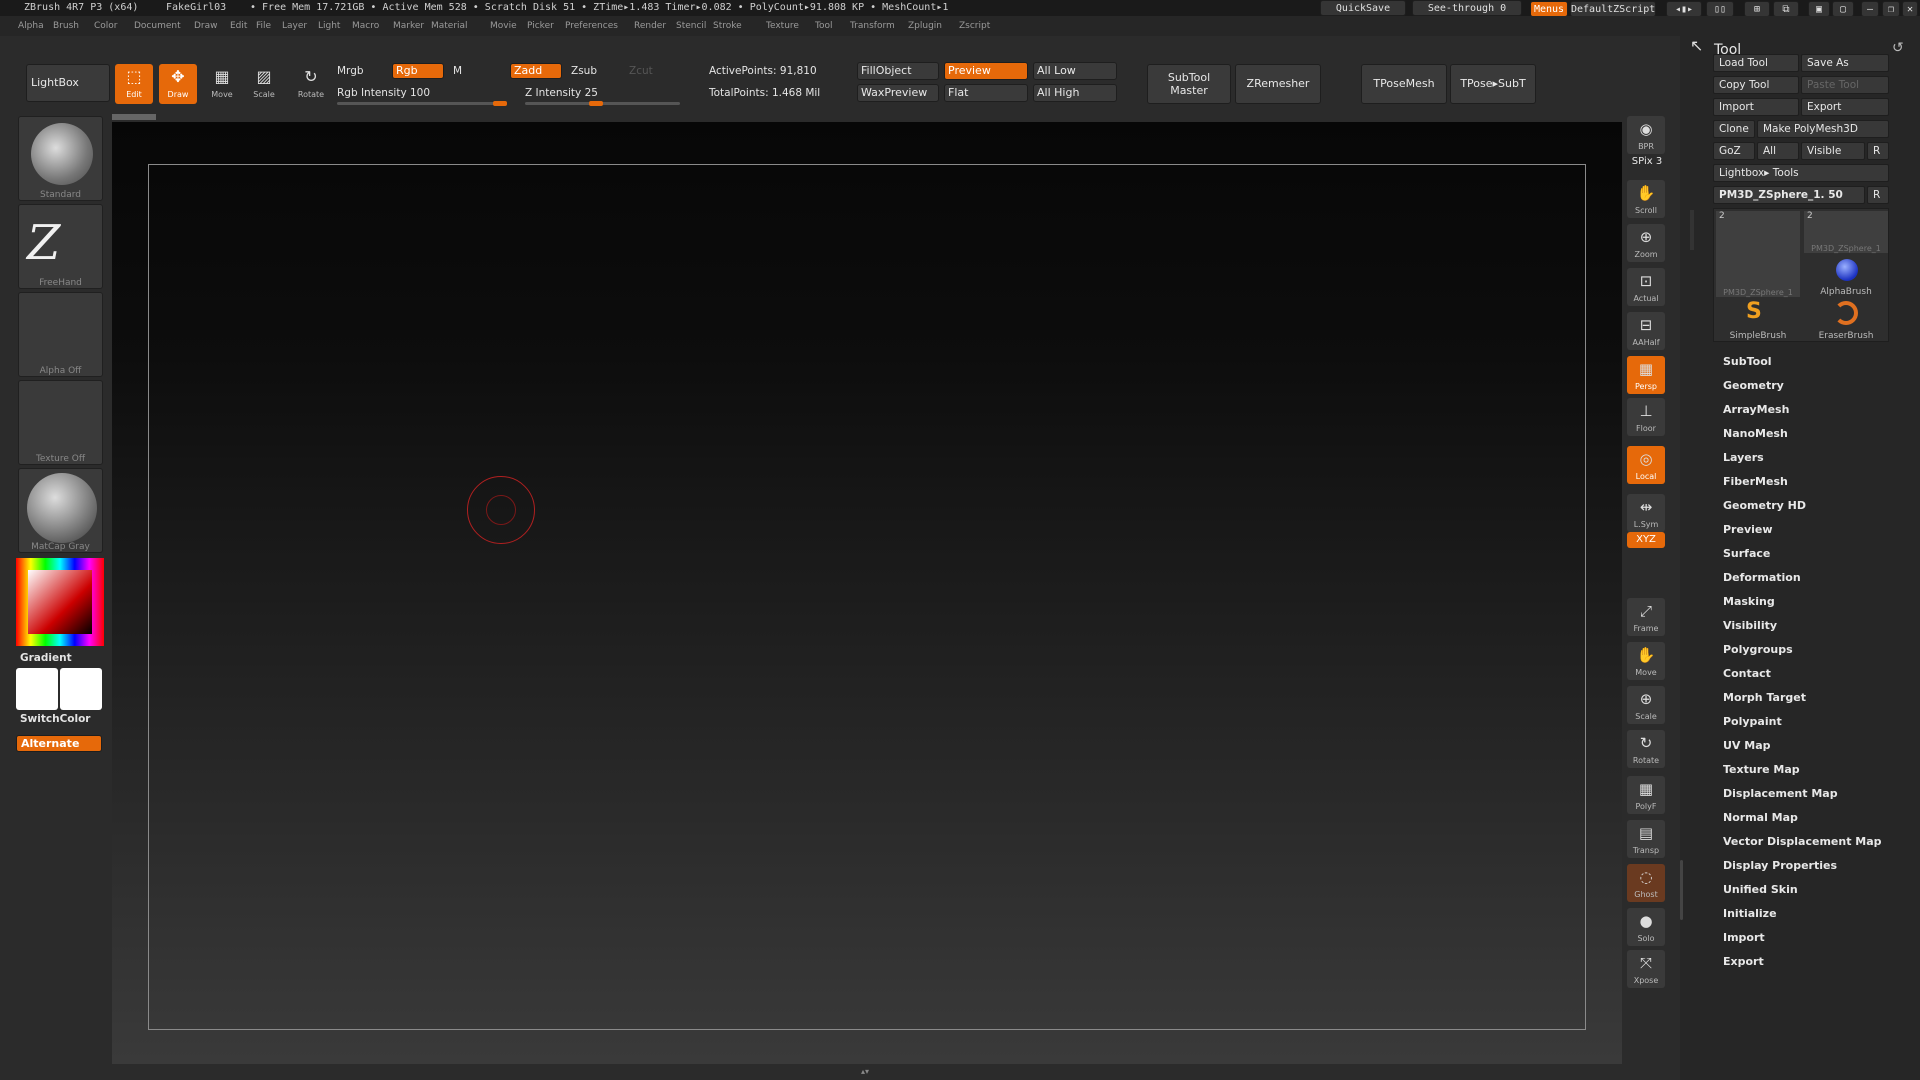  Describe the element at coordinates (408, 26) in the screenshot. I see `menu-marker: Marker` at that location.